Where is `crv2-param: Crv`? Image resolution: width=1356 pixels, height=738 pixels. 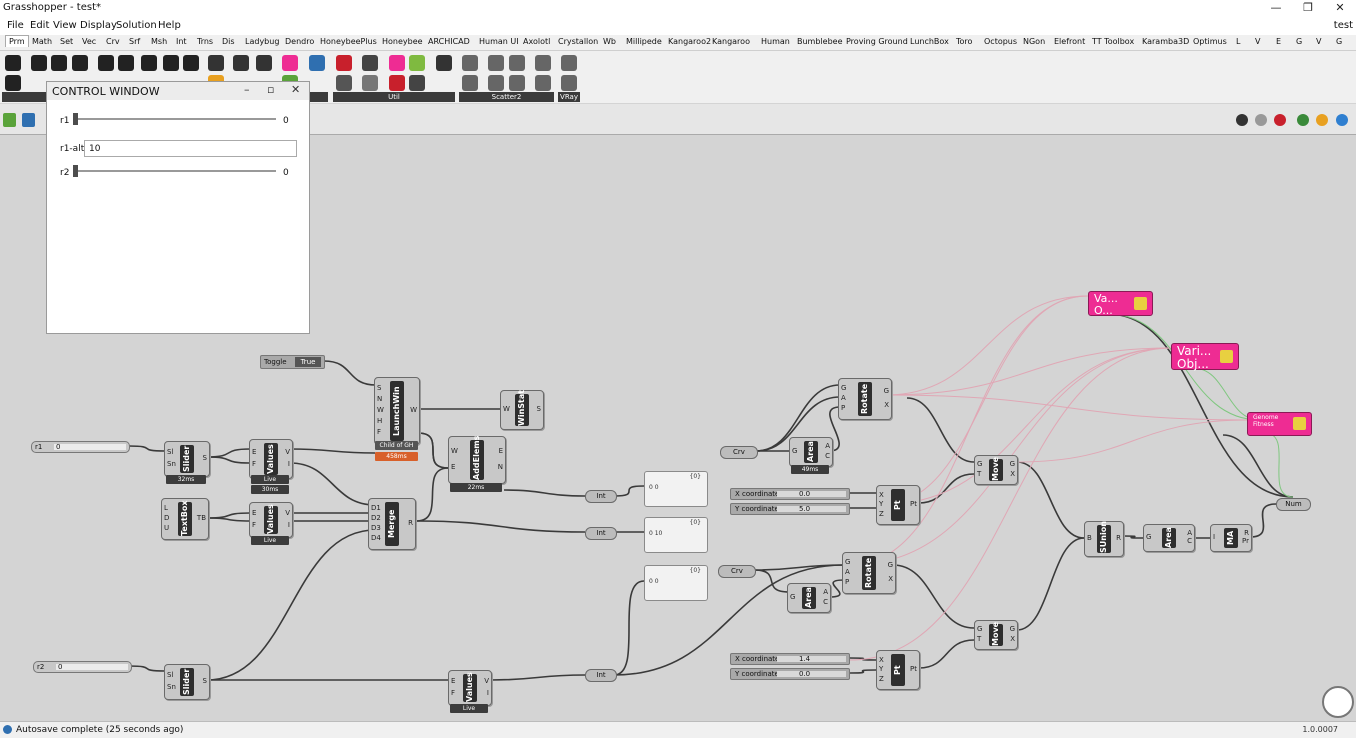
crv2-param: Crv is located at coordinates (737, 571).